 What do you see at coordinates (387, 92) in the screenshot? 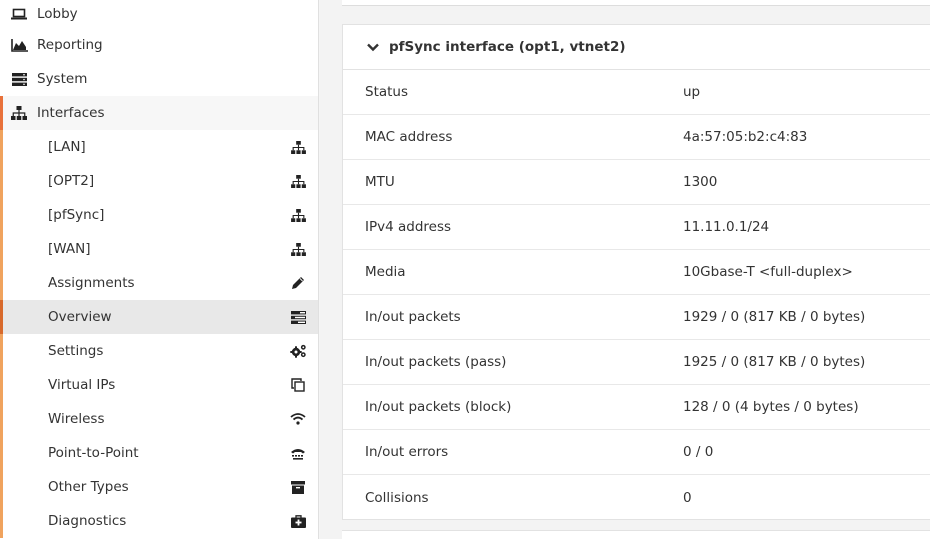
I see `row-key: Status` at bounding box center [387, 92].